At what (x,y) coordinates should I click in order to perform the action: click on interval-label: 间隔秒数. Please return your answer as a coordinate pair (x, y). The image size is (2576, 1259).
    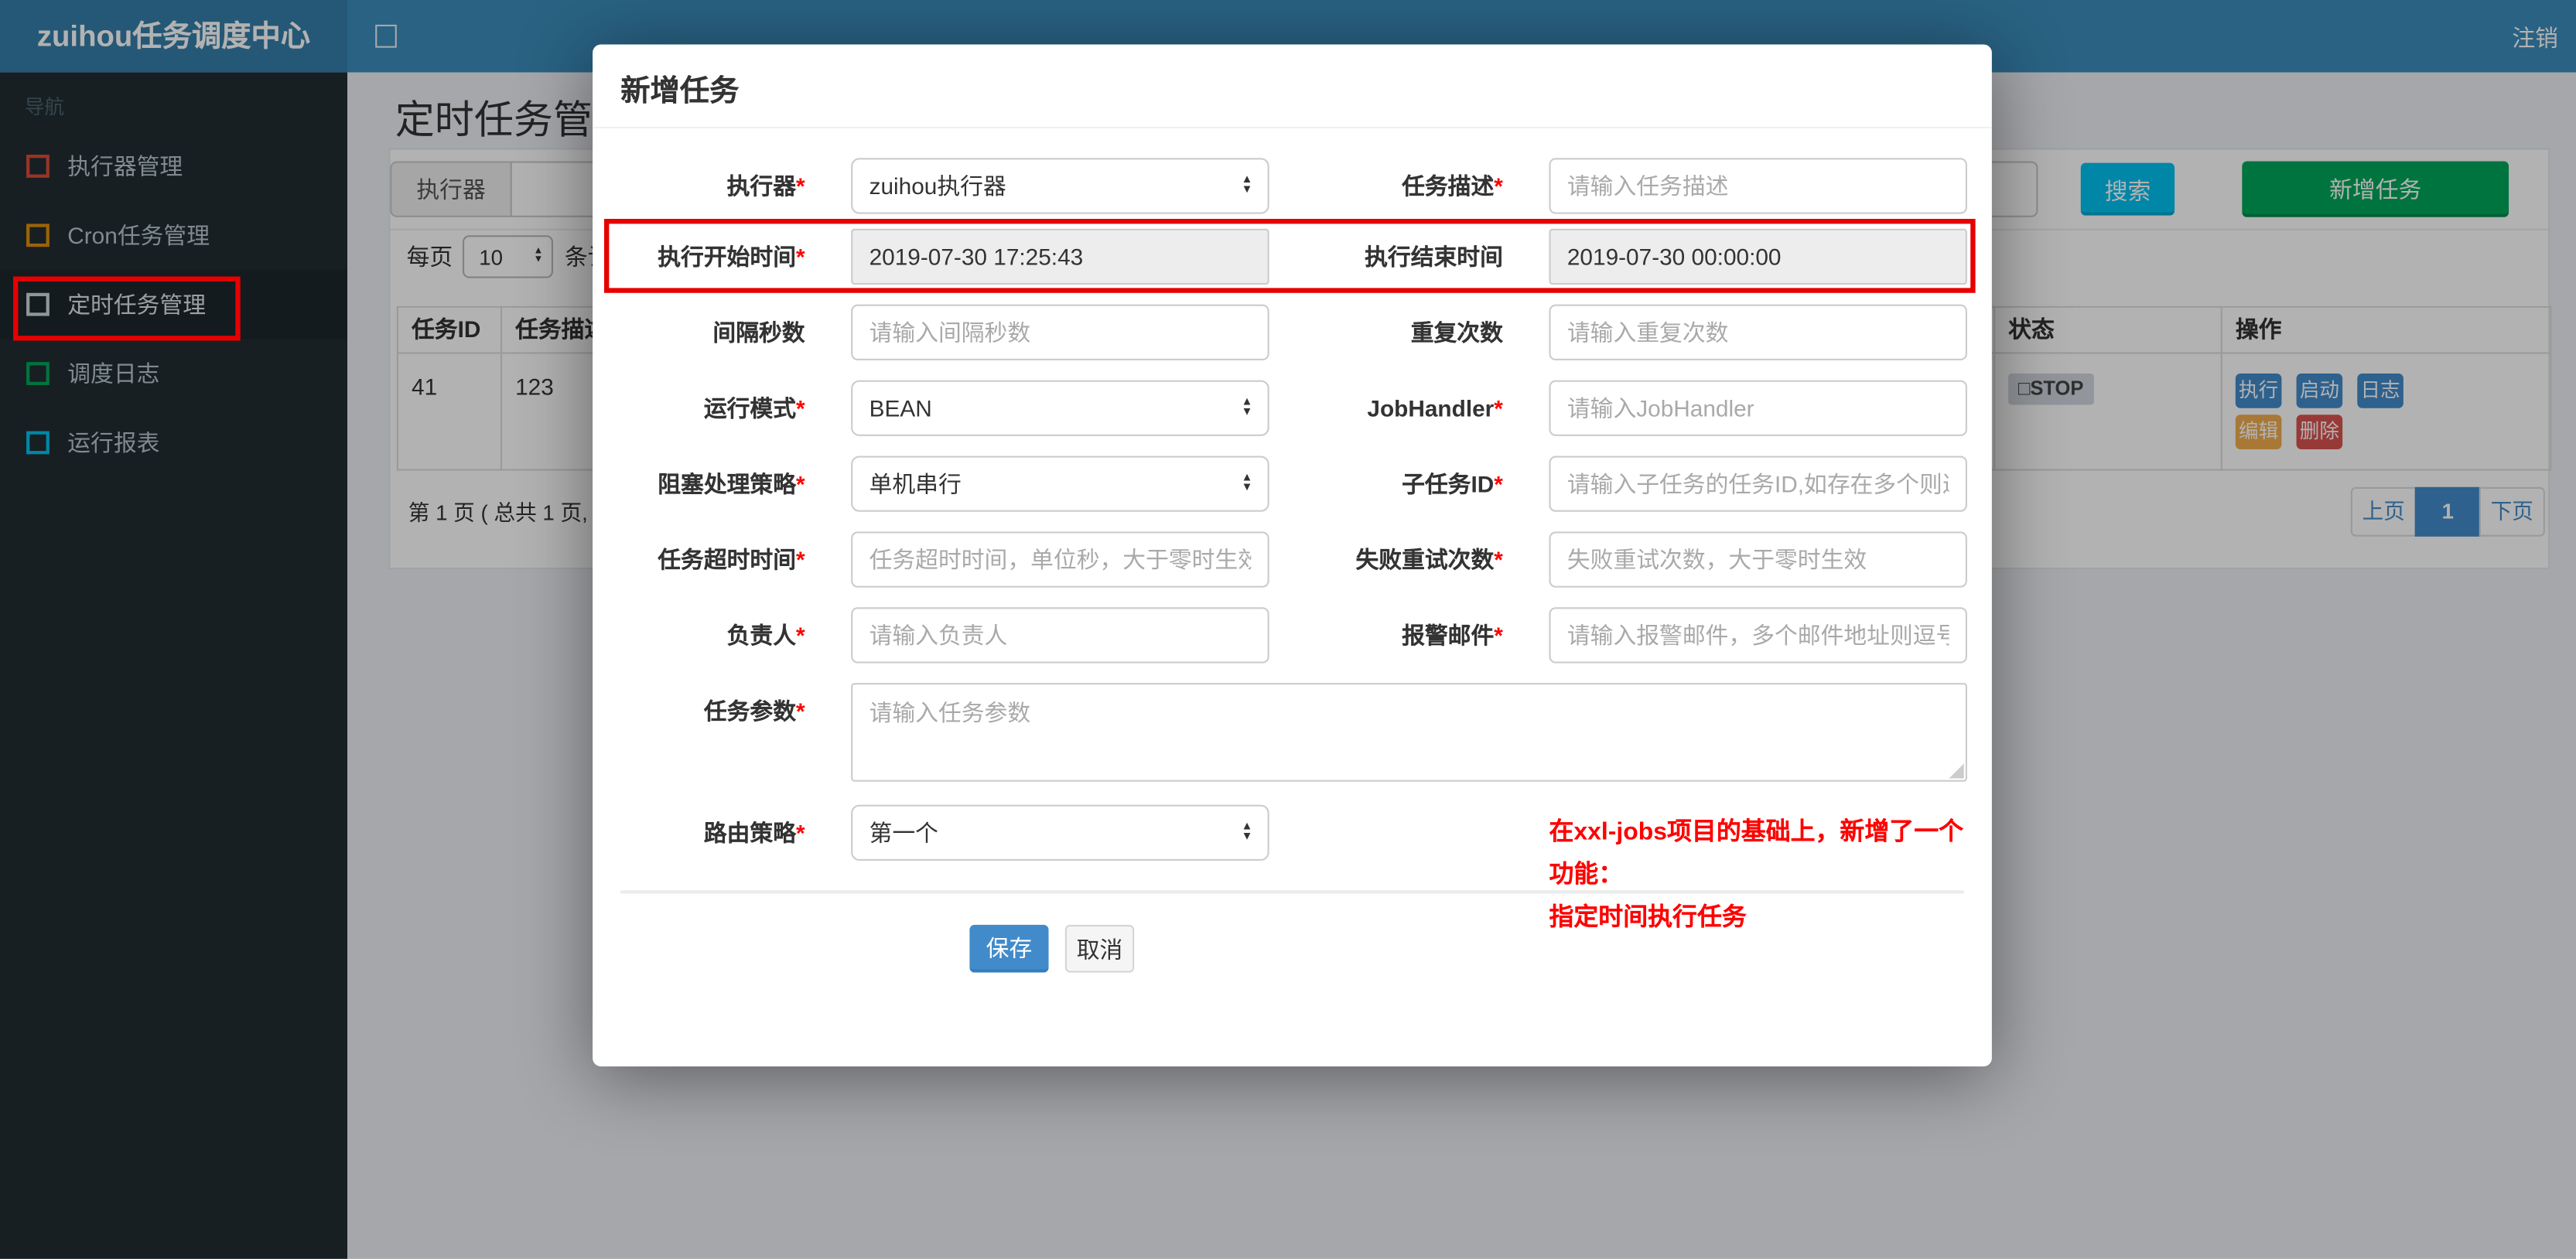
    Looking at the image, I should click on (758, 333).